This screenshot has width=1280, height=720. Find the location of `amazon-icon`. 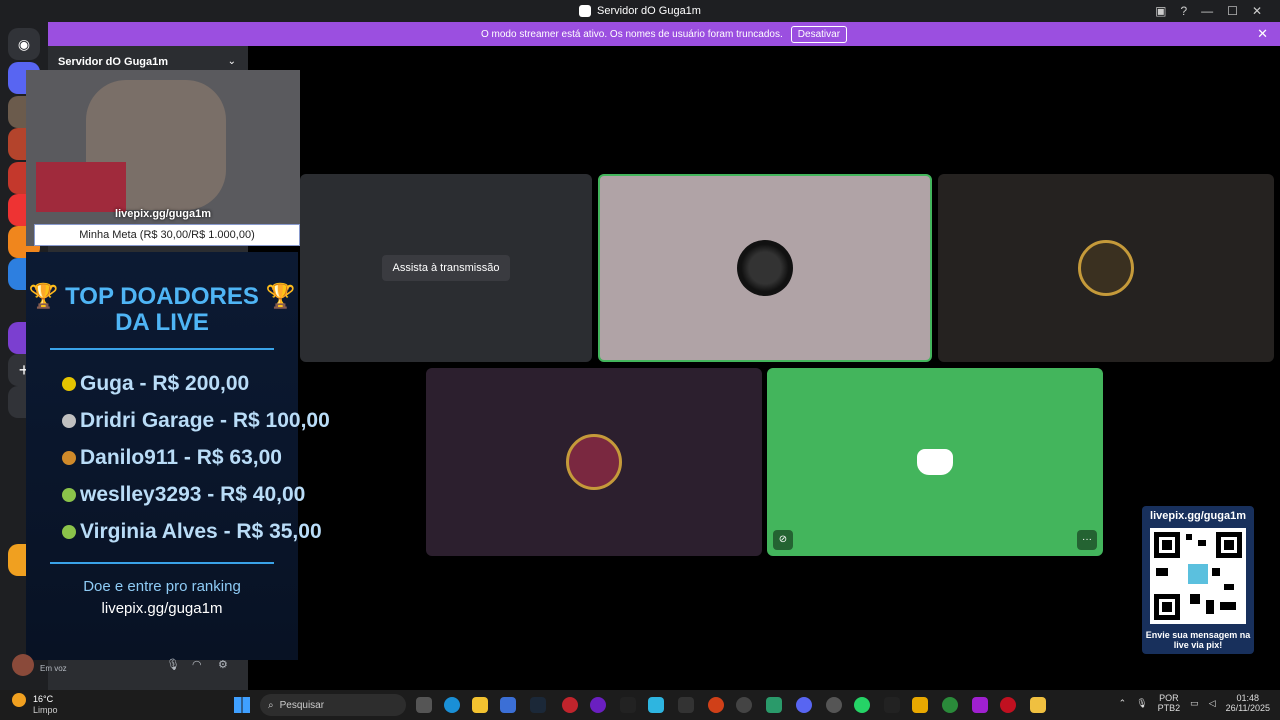

amazon-icon is located at coordinates (628, 705).